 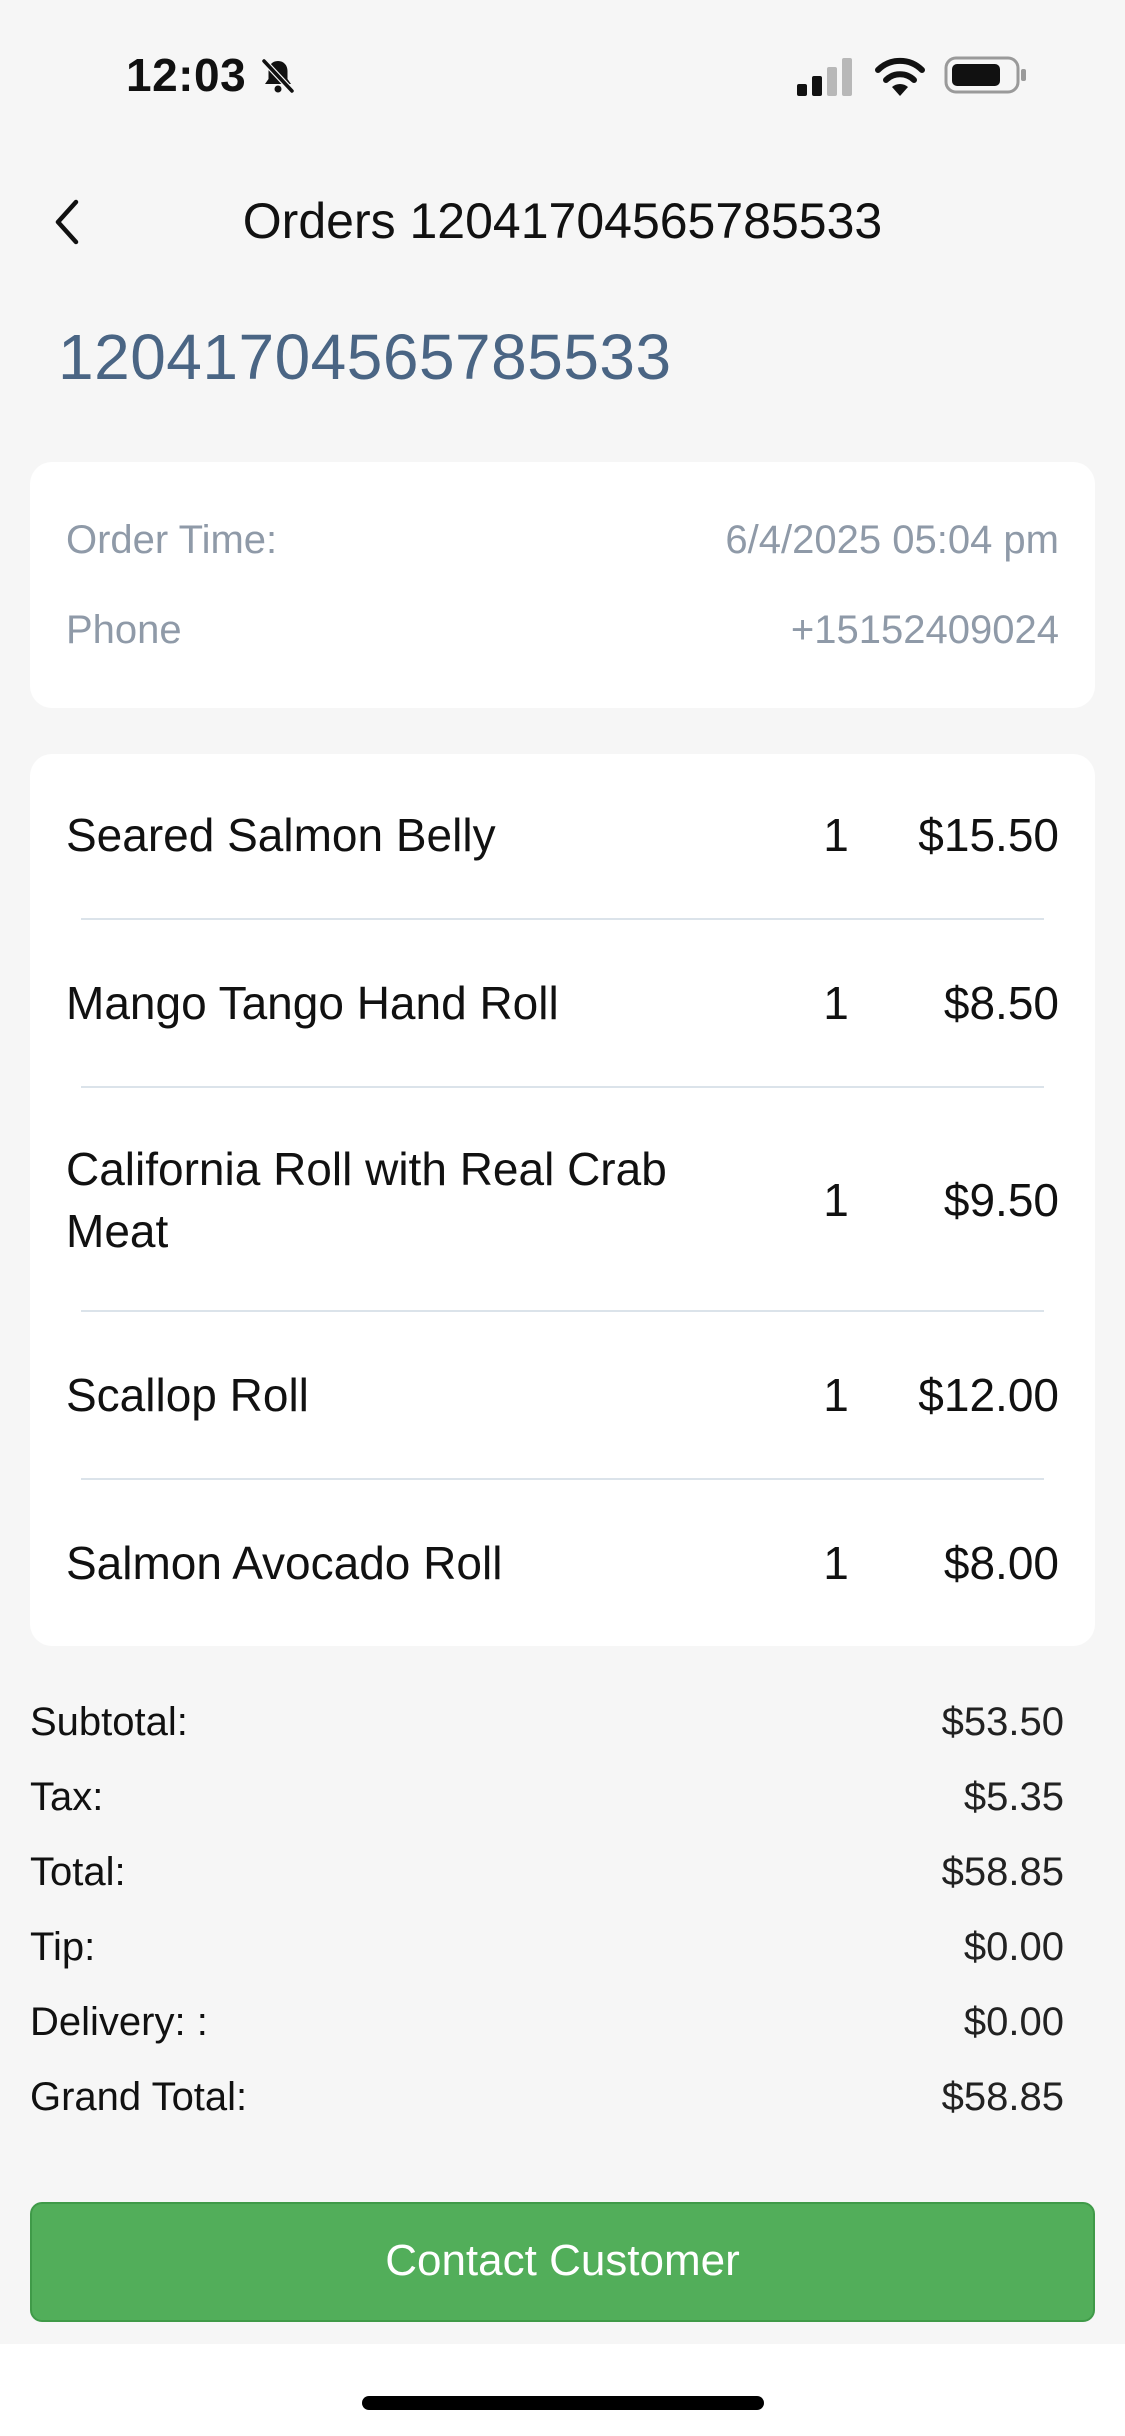 What do you see at coordinates (562, 2390) in the screenshot?
I see `home-indicator-area` at bounding box center [562, 2390].